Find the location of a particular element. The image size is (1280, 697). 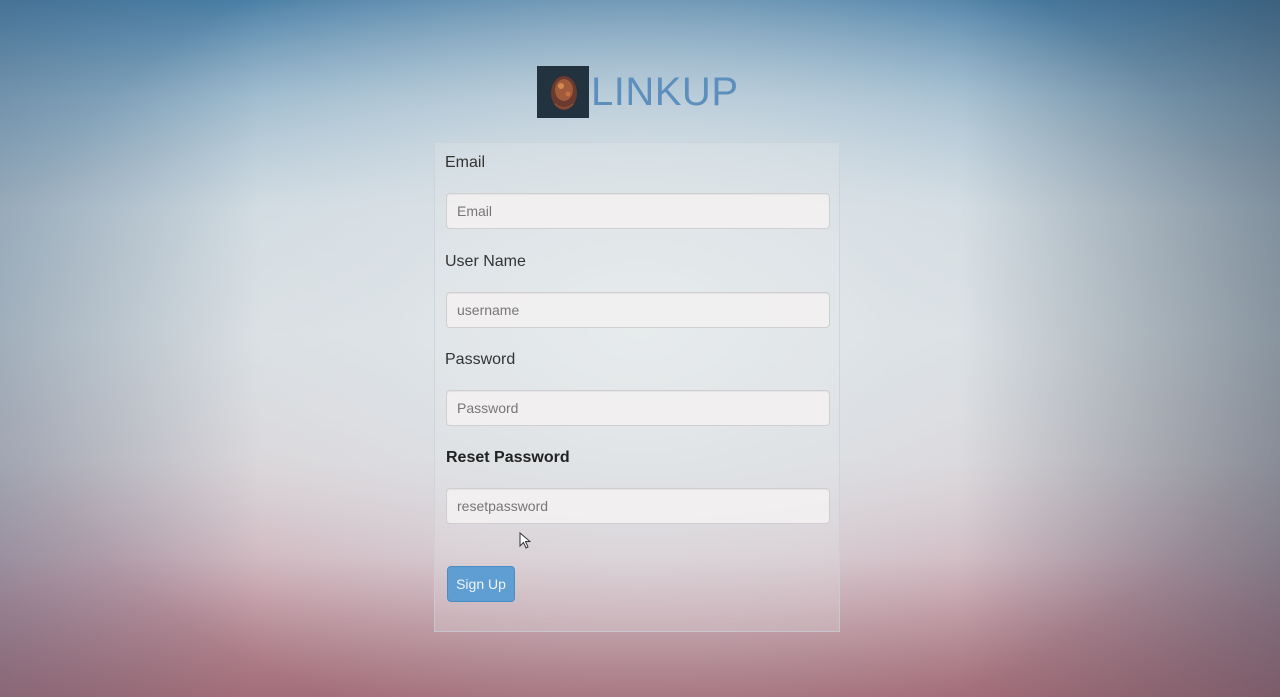

brand-name: LINKUP is located at coordinates (665, 92).